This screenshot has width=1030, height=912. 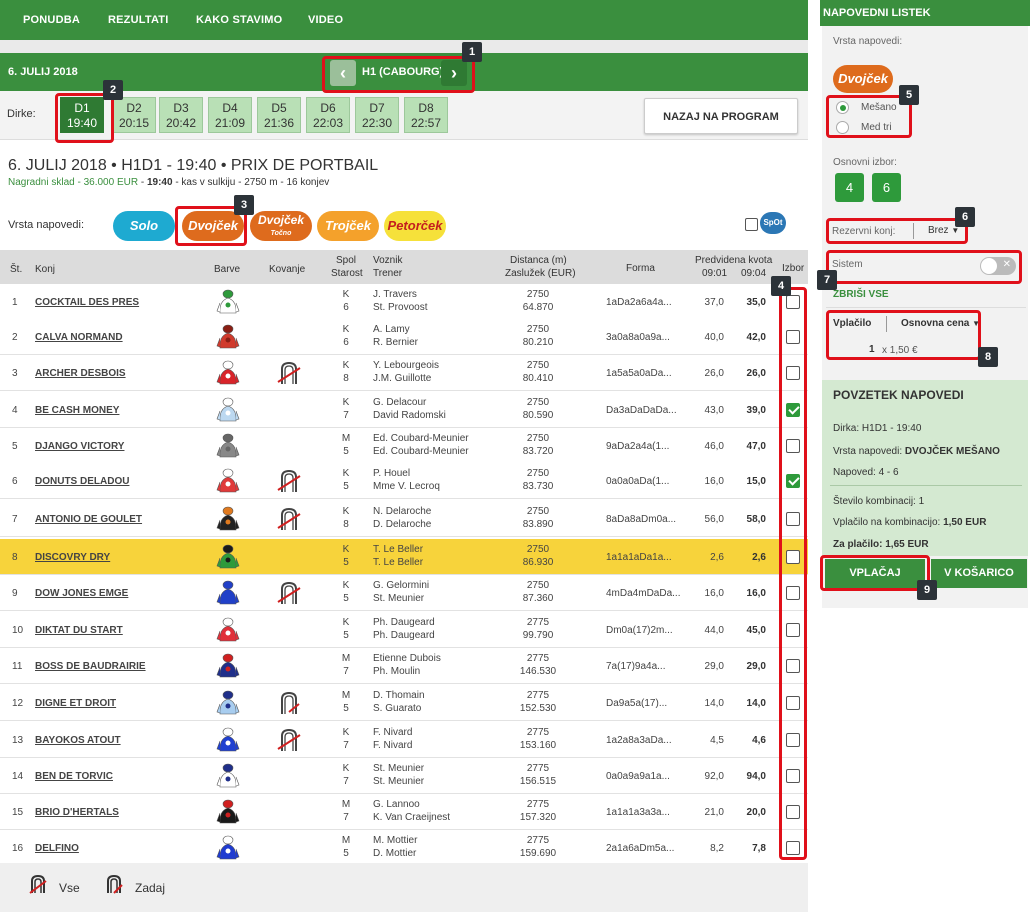 I want to click on bet-slip-header: NAPOVEDNI LISTEK, so click(x=925, y=13).